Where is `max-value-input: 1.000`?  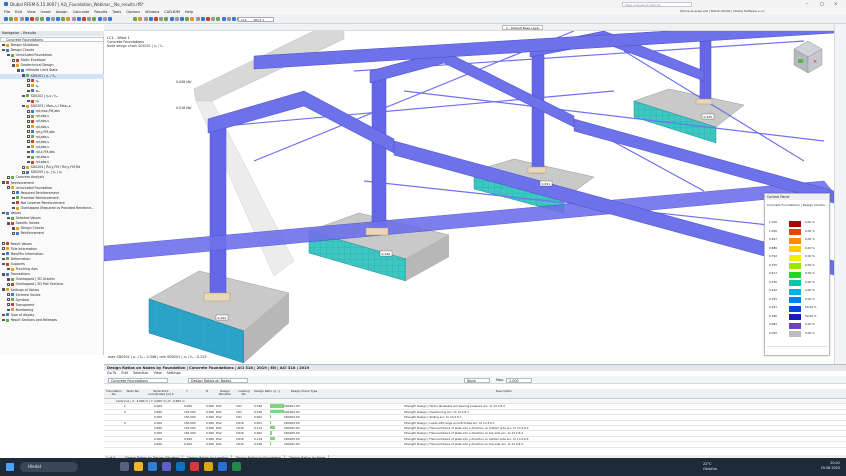 max-value-input: 1.000 is located at coordinates (519, 380).